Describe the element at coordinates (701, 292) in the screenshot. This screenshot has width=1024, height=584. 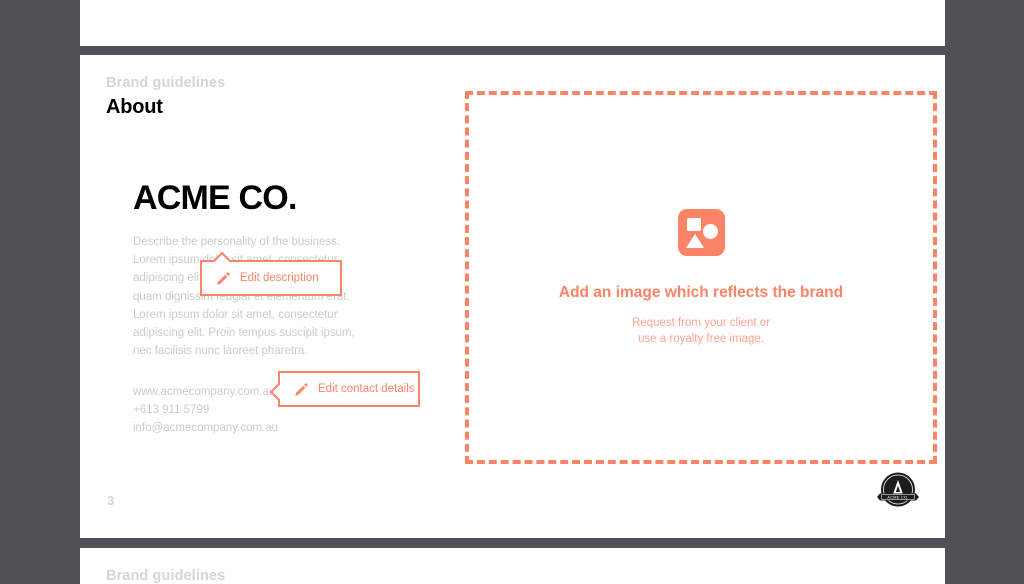
I see `image-dropzone-headline: Add an image which reflects the brand` at that location.